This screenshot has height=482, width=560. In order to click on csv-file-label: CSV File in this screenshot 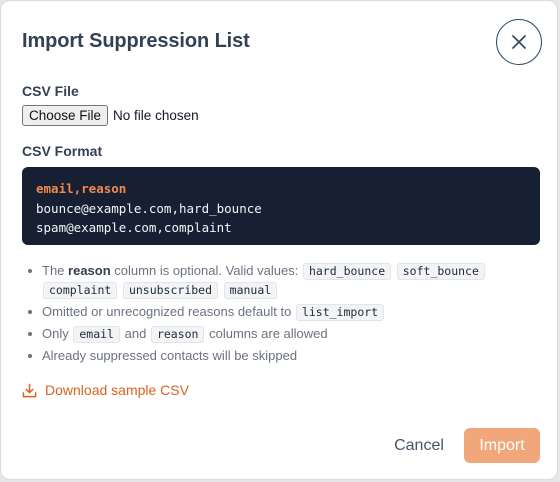, I will do `click(50, 91)`.